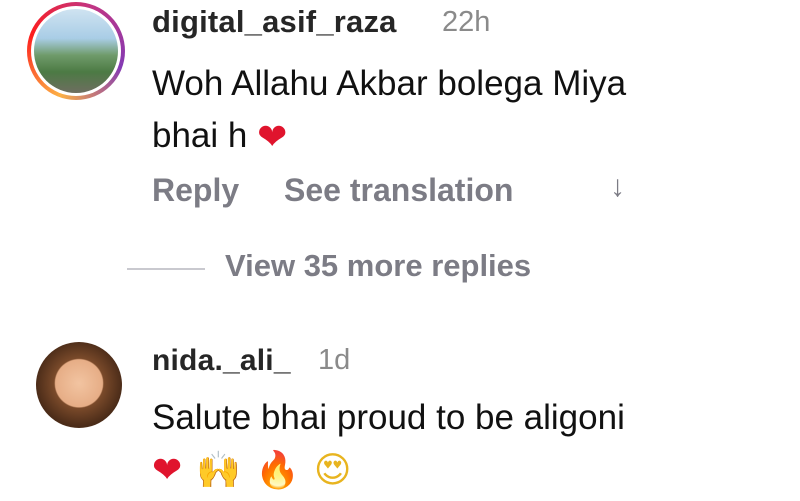 The image size is (800, 501). I want to click on replies-divider-line, so click(166, 269).